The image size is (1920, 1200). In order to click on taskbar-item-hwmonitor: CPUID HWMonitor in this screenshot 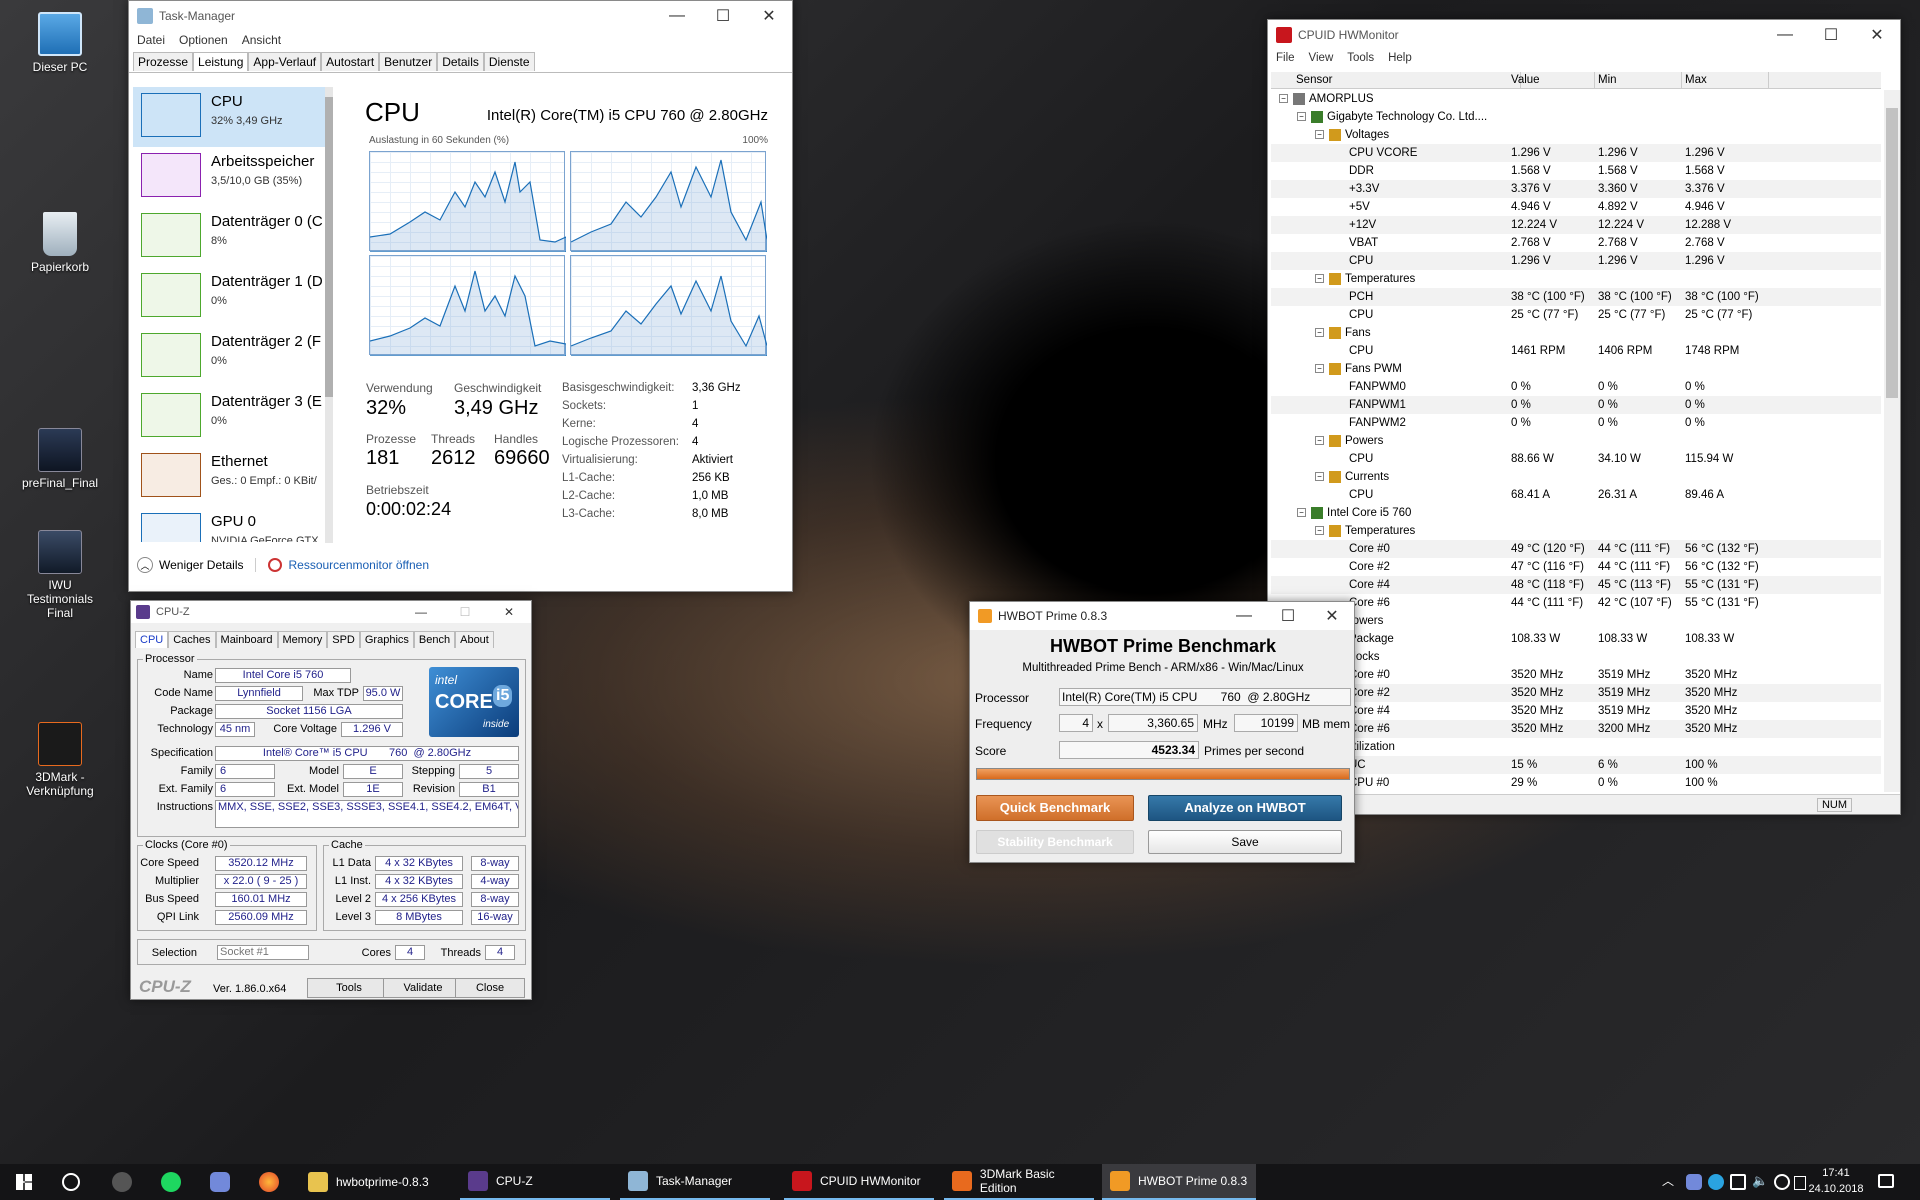, I will do `click(859, 1182)`.